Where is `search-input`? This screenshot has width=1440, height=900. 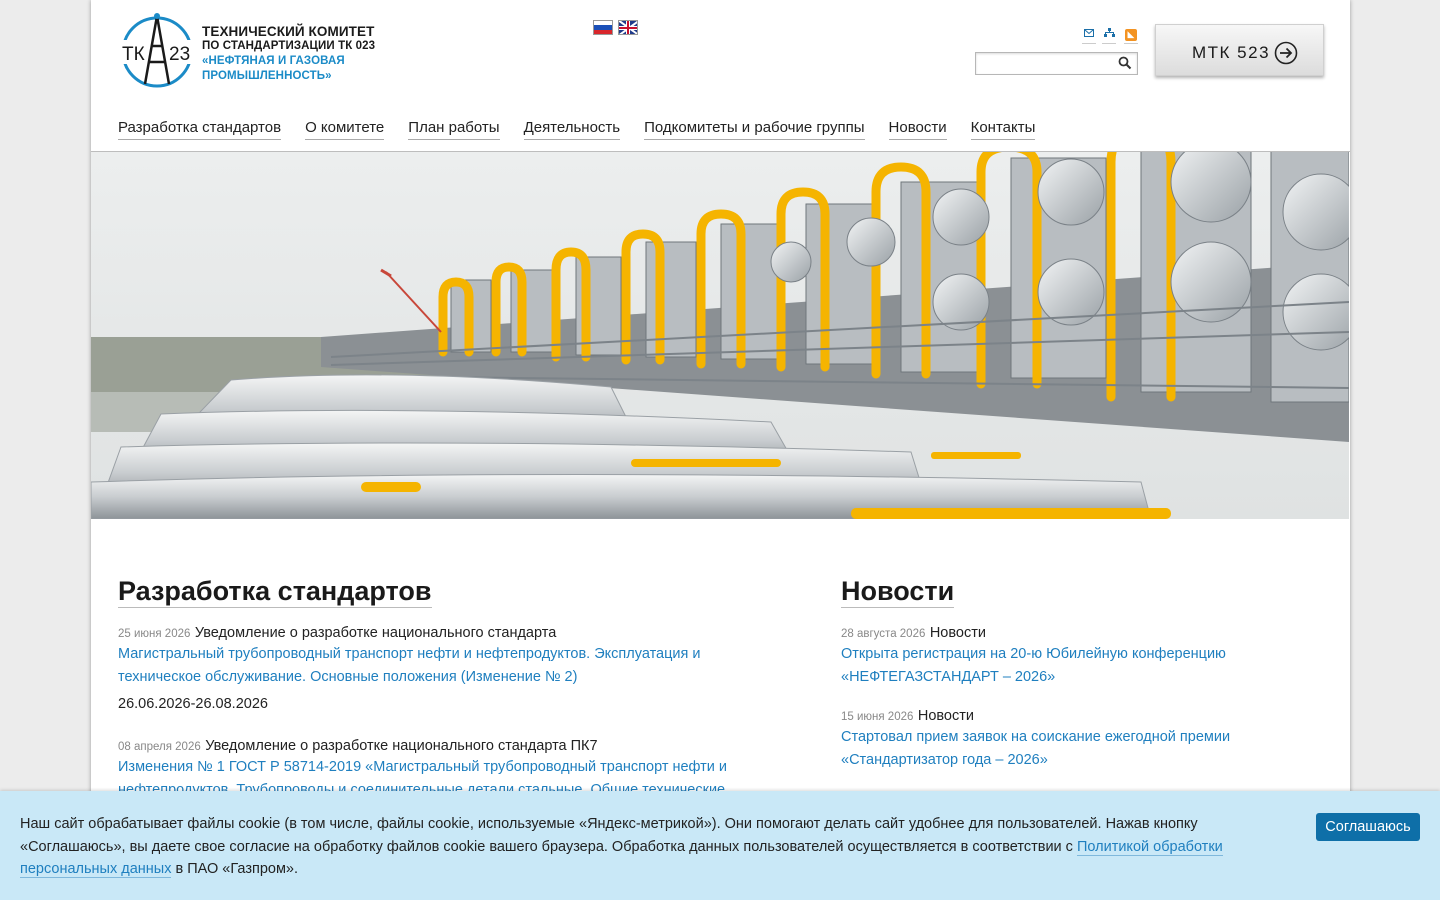 search-input is located at coordinates (1046, 63).